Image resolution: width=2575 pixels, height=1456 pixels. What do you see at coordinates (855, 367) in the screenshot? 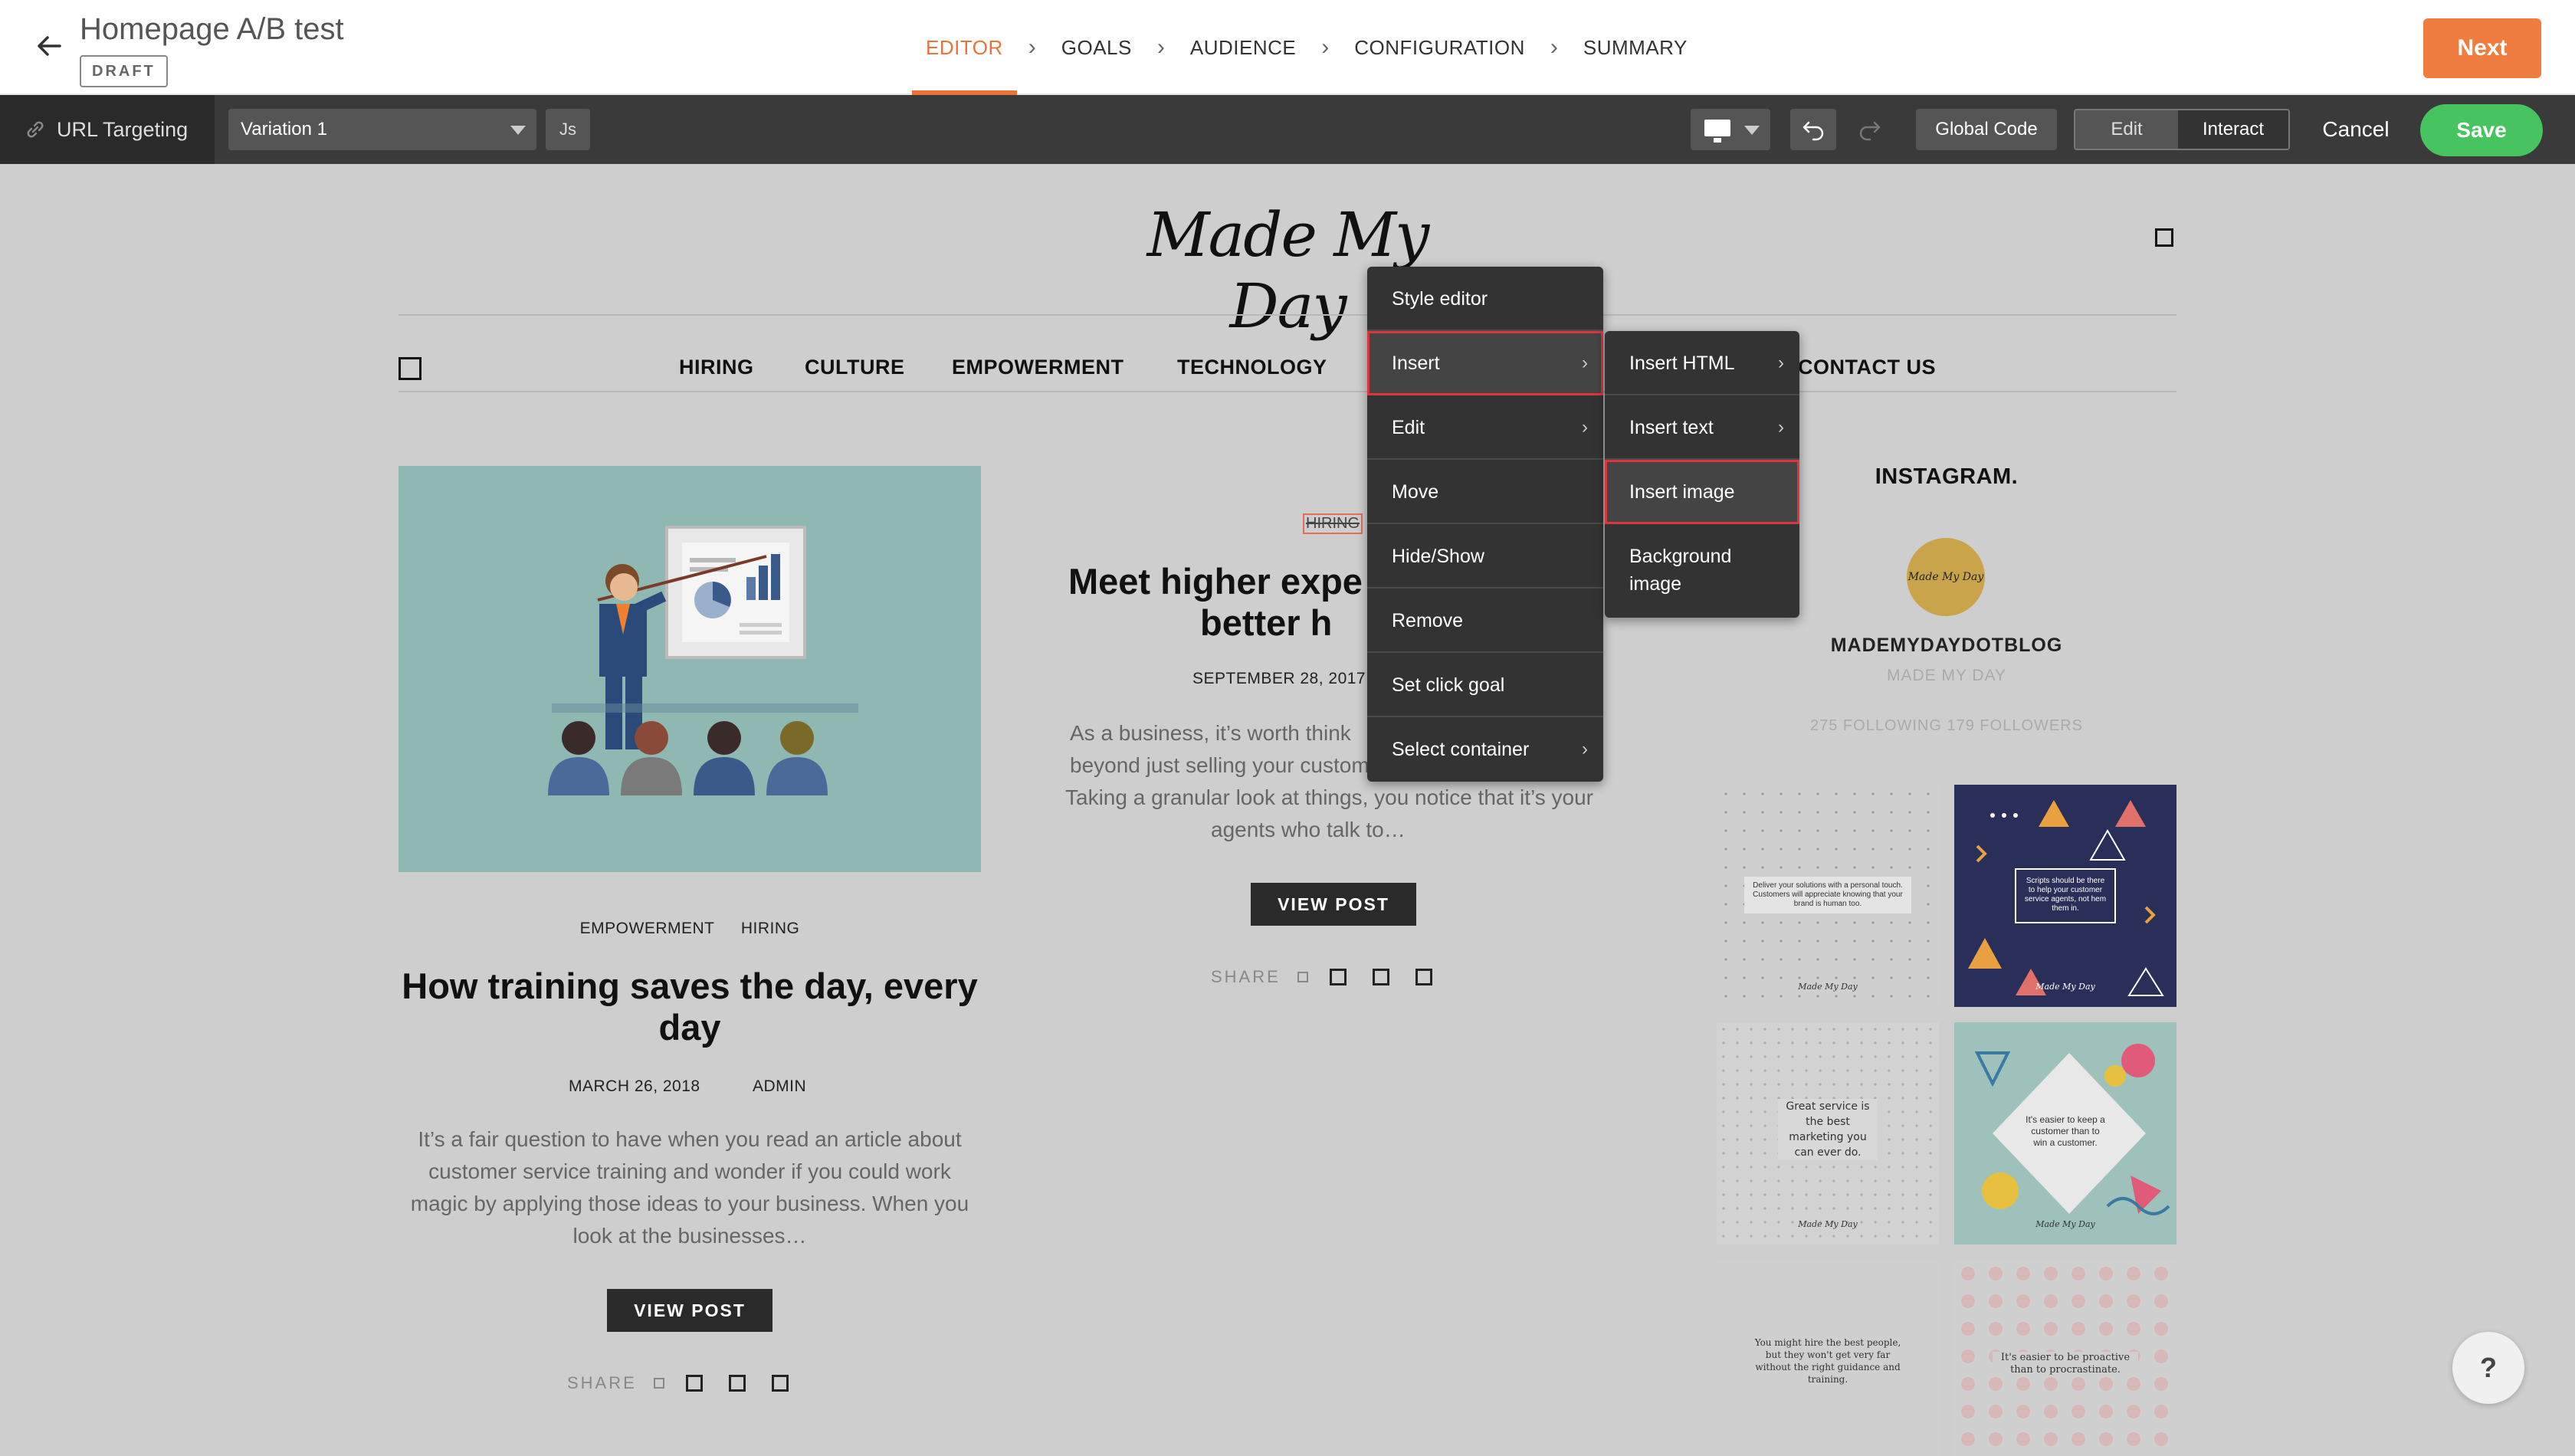
I see `nav-item-culture: CULTURE` at bounding box center [855, 367].